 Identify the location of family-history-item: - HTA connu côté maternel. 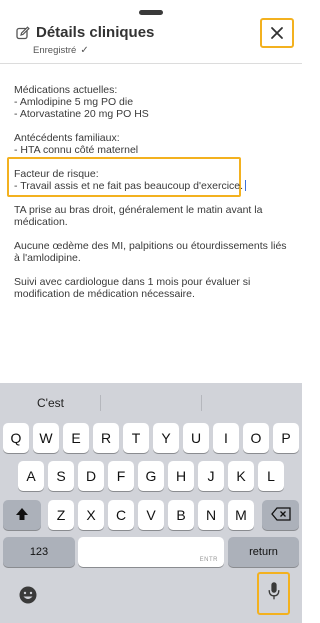
(76, 150).